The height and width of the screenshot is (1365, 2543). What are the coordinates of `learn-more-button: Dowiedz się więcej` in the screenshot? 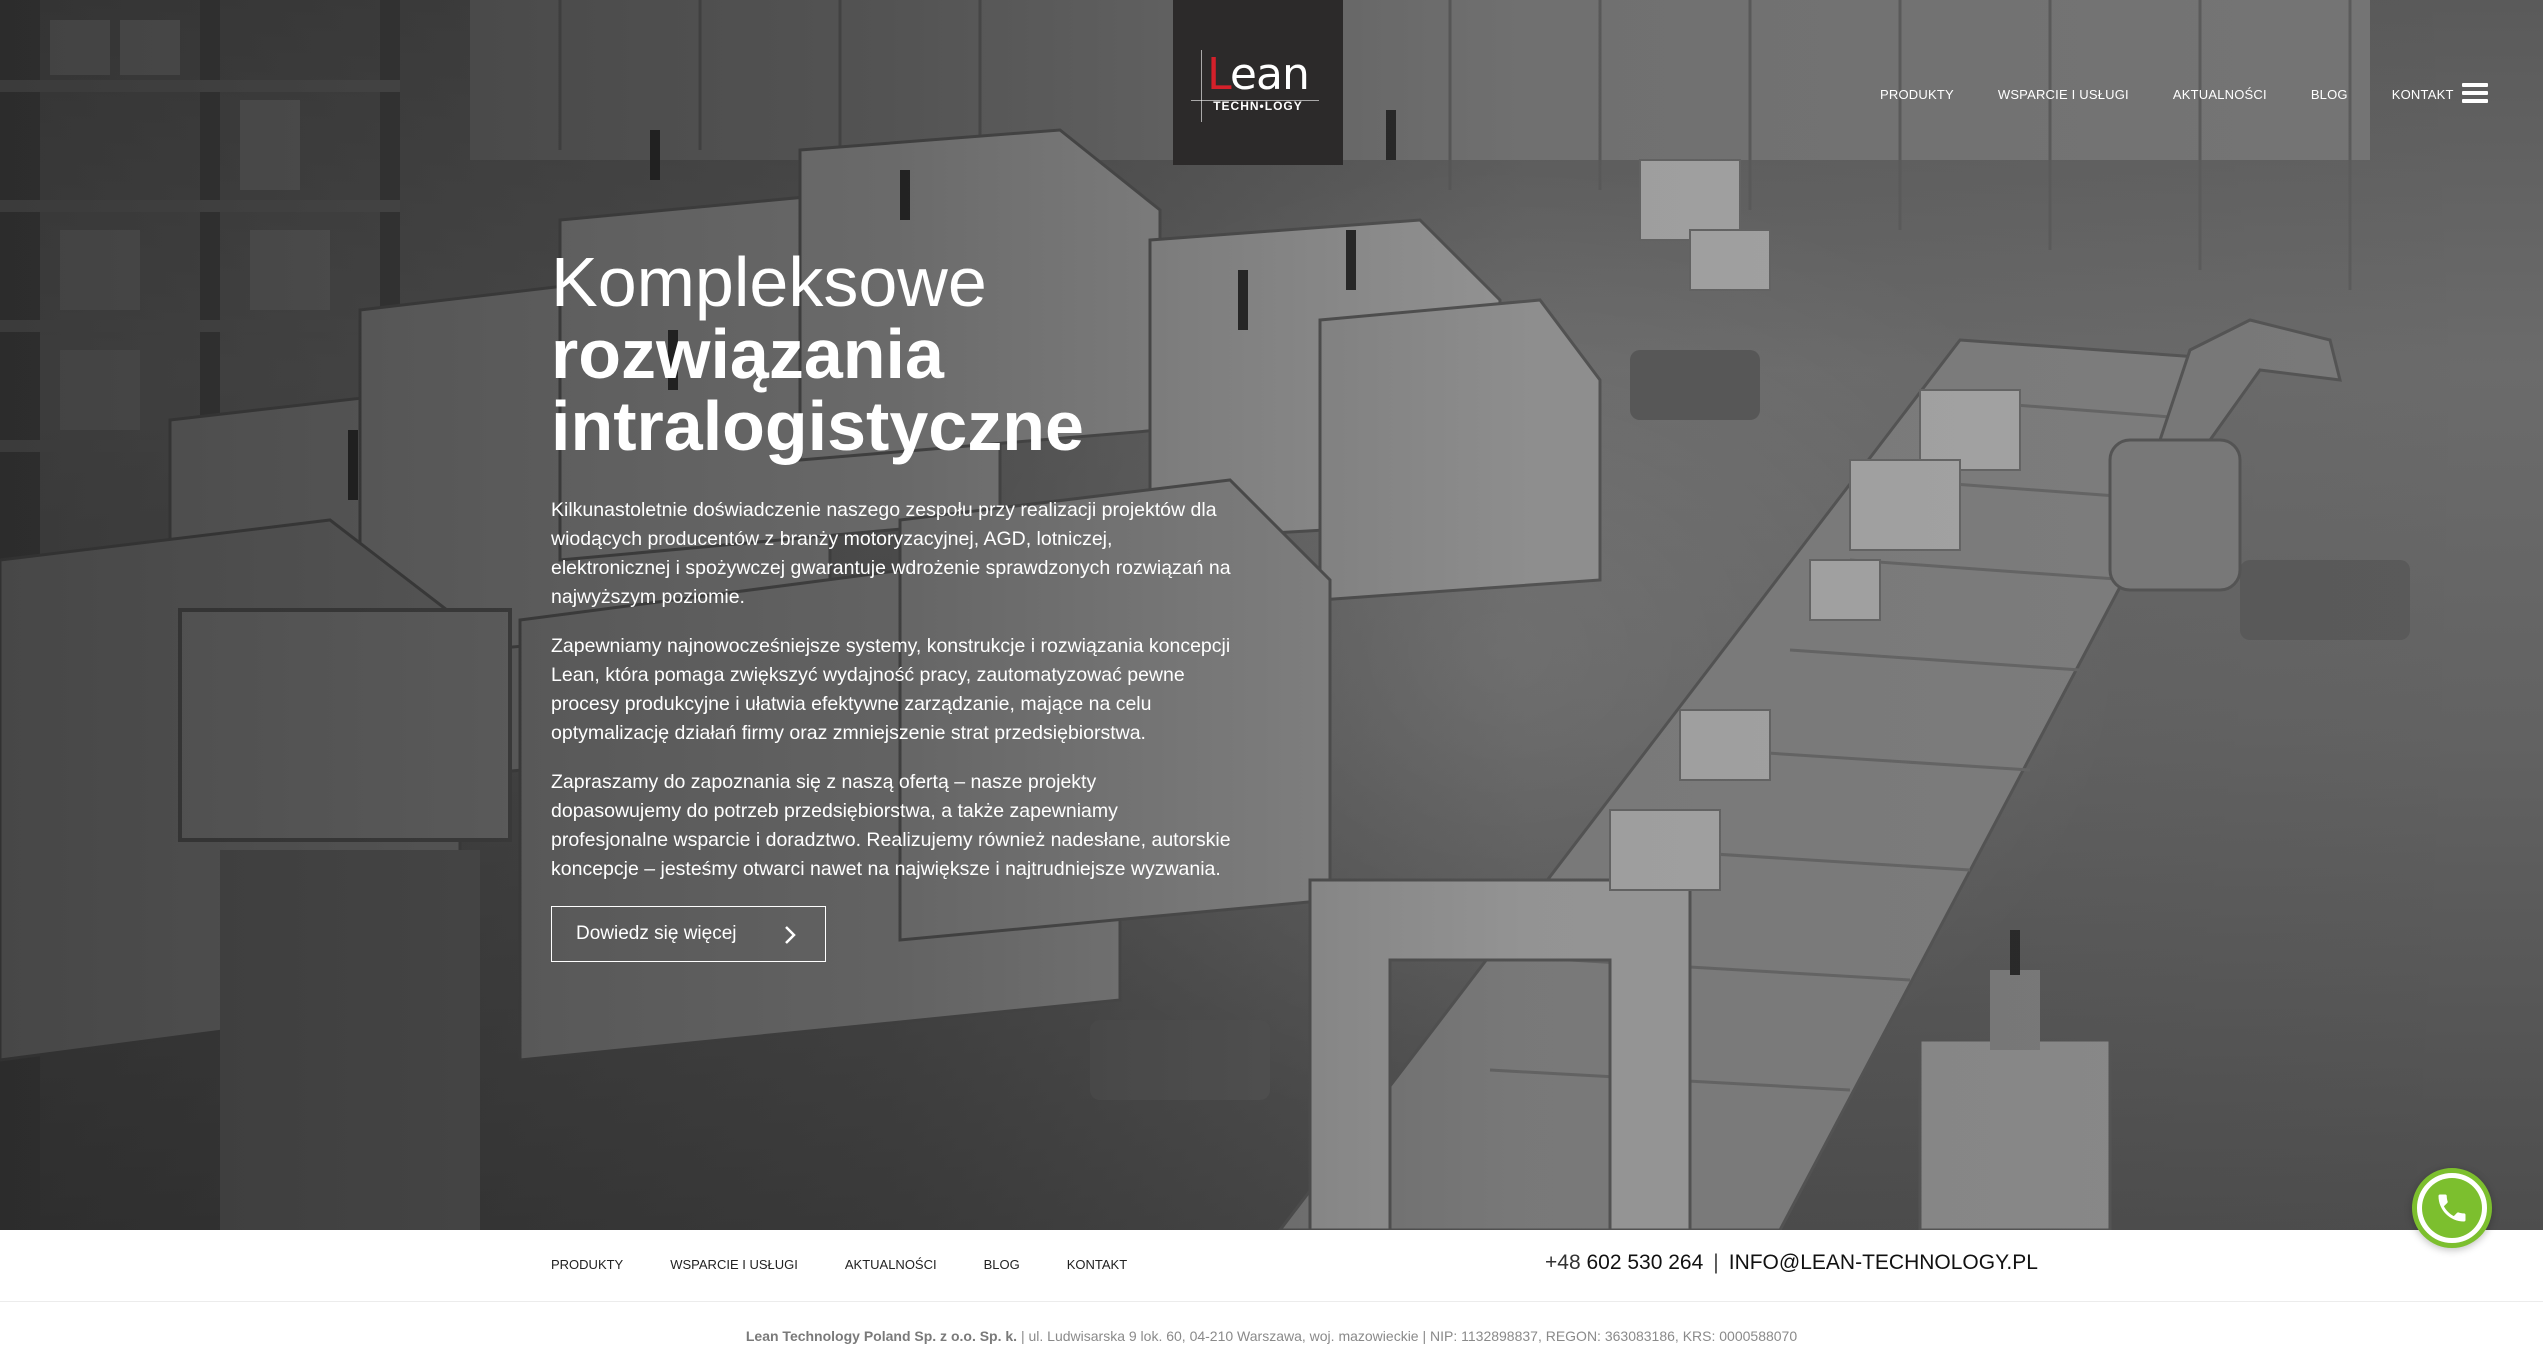 It's located at (688, 934).